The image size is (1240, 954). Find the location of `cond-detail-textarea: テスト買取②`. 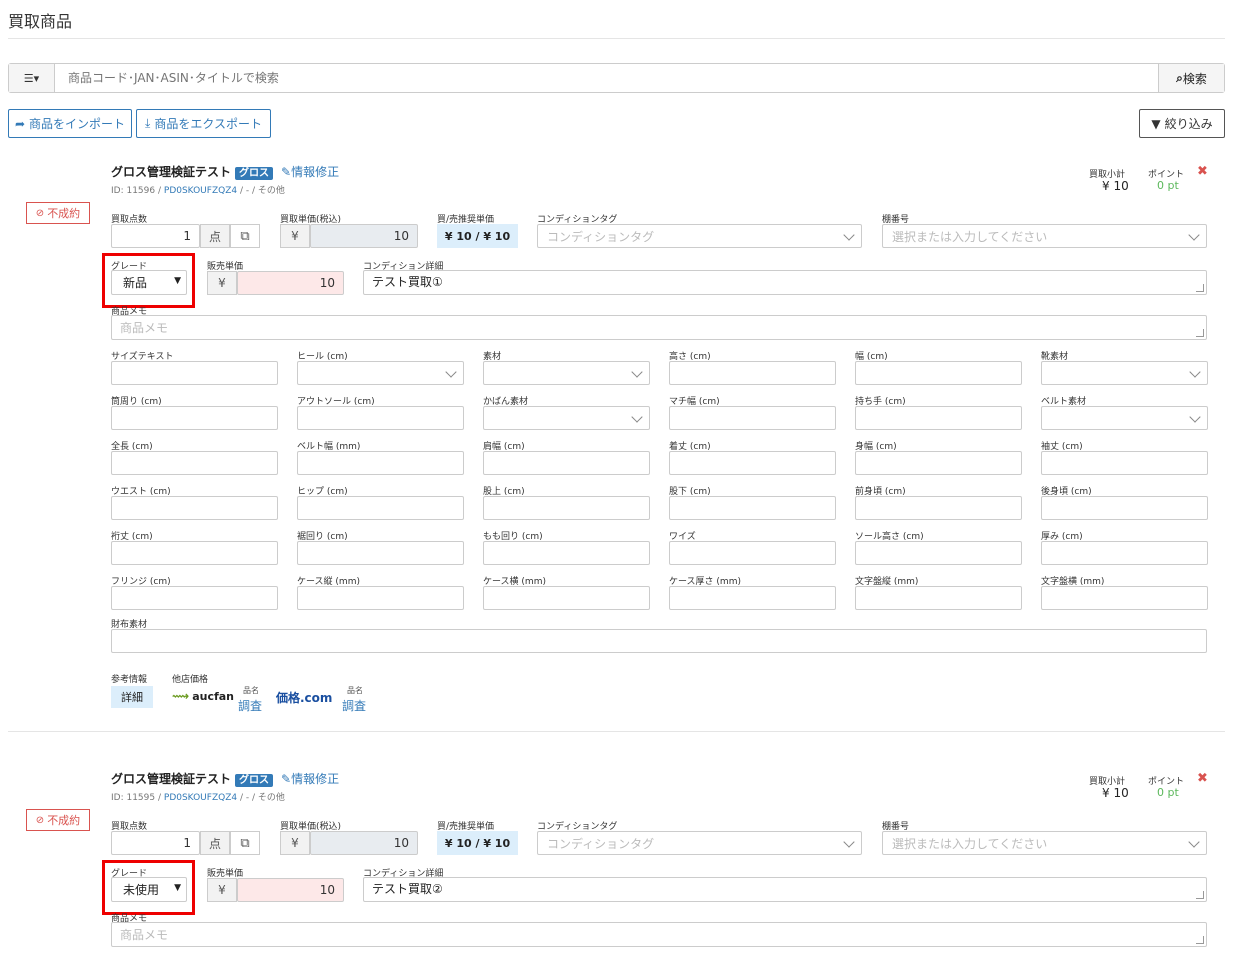

cond-detail-textarea: テスト買取② is located at coordinates (785, 889).